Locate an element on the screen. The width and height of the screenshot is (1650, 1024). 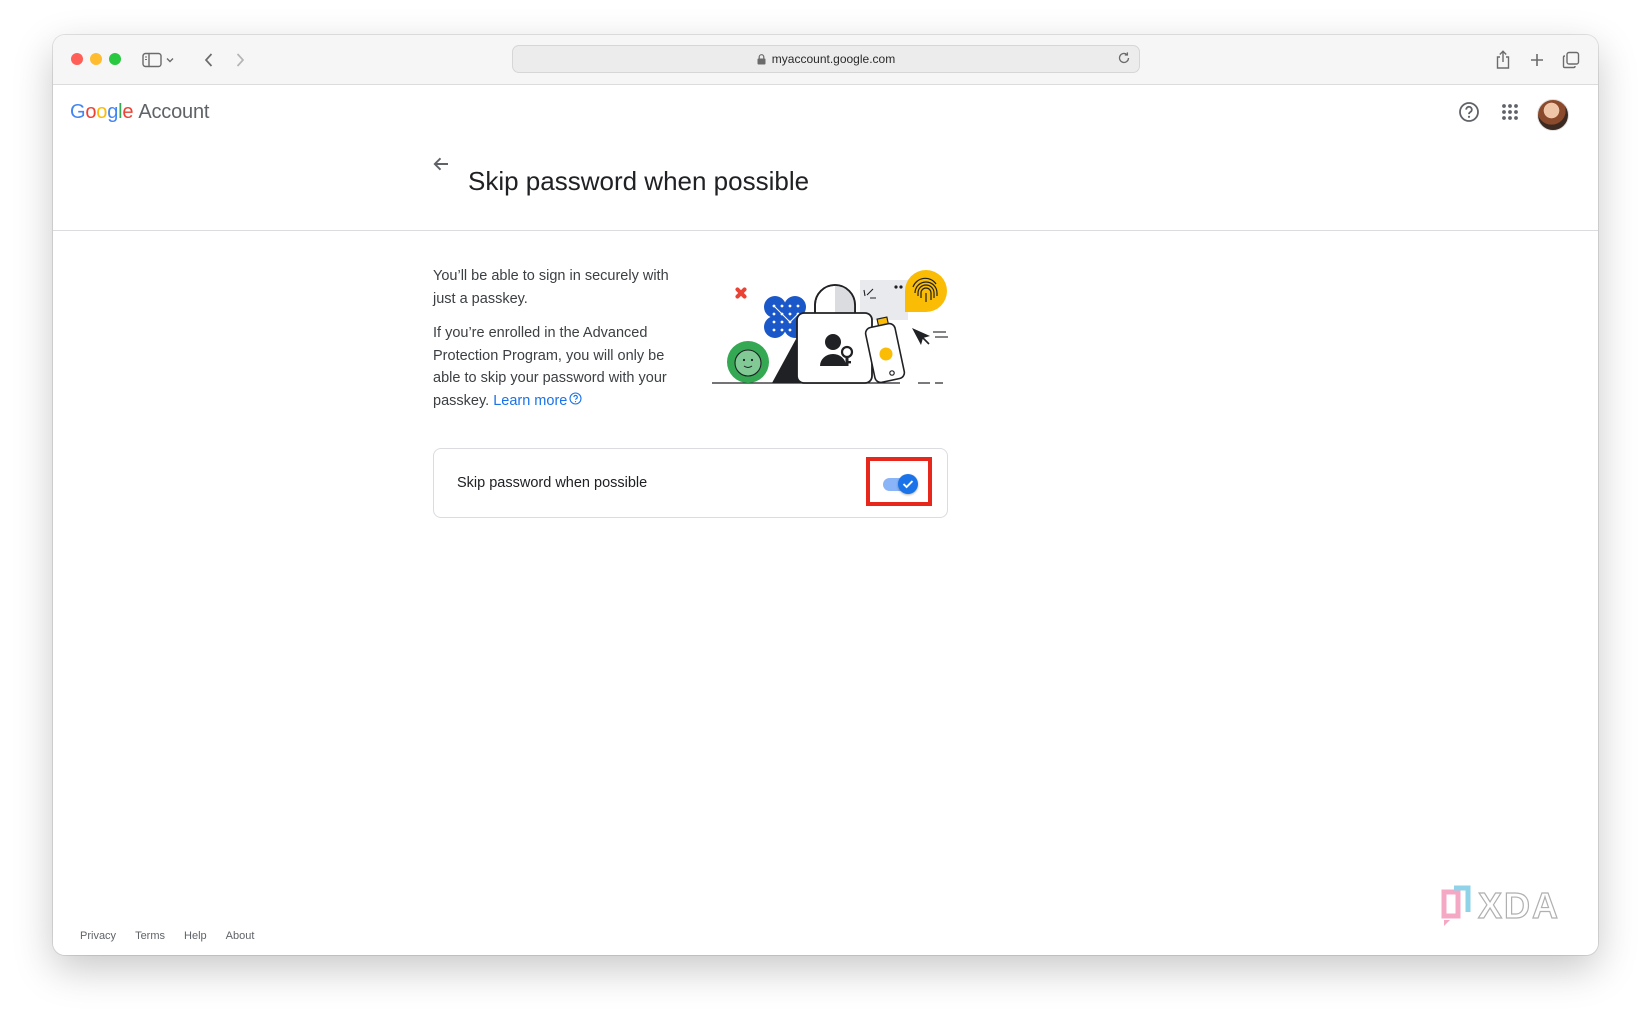
share-icon is located at coordinates (1503, 60).